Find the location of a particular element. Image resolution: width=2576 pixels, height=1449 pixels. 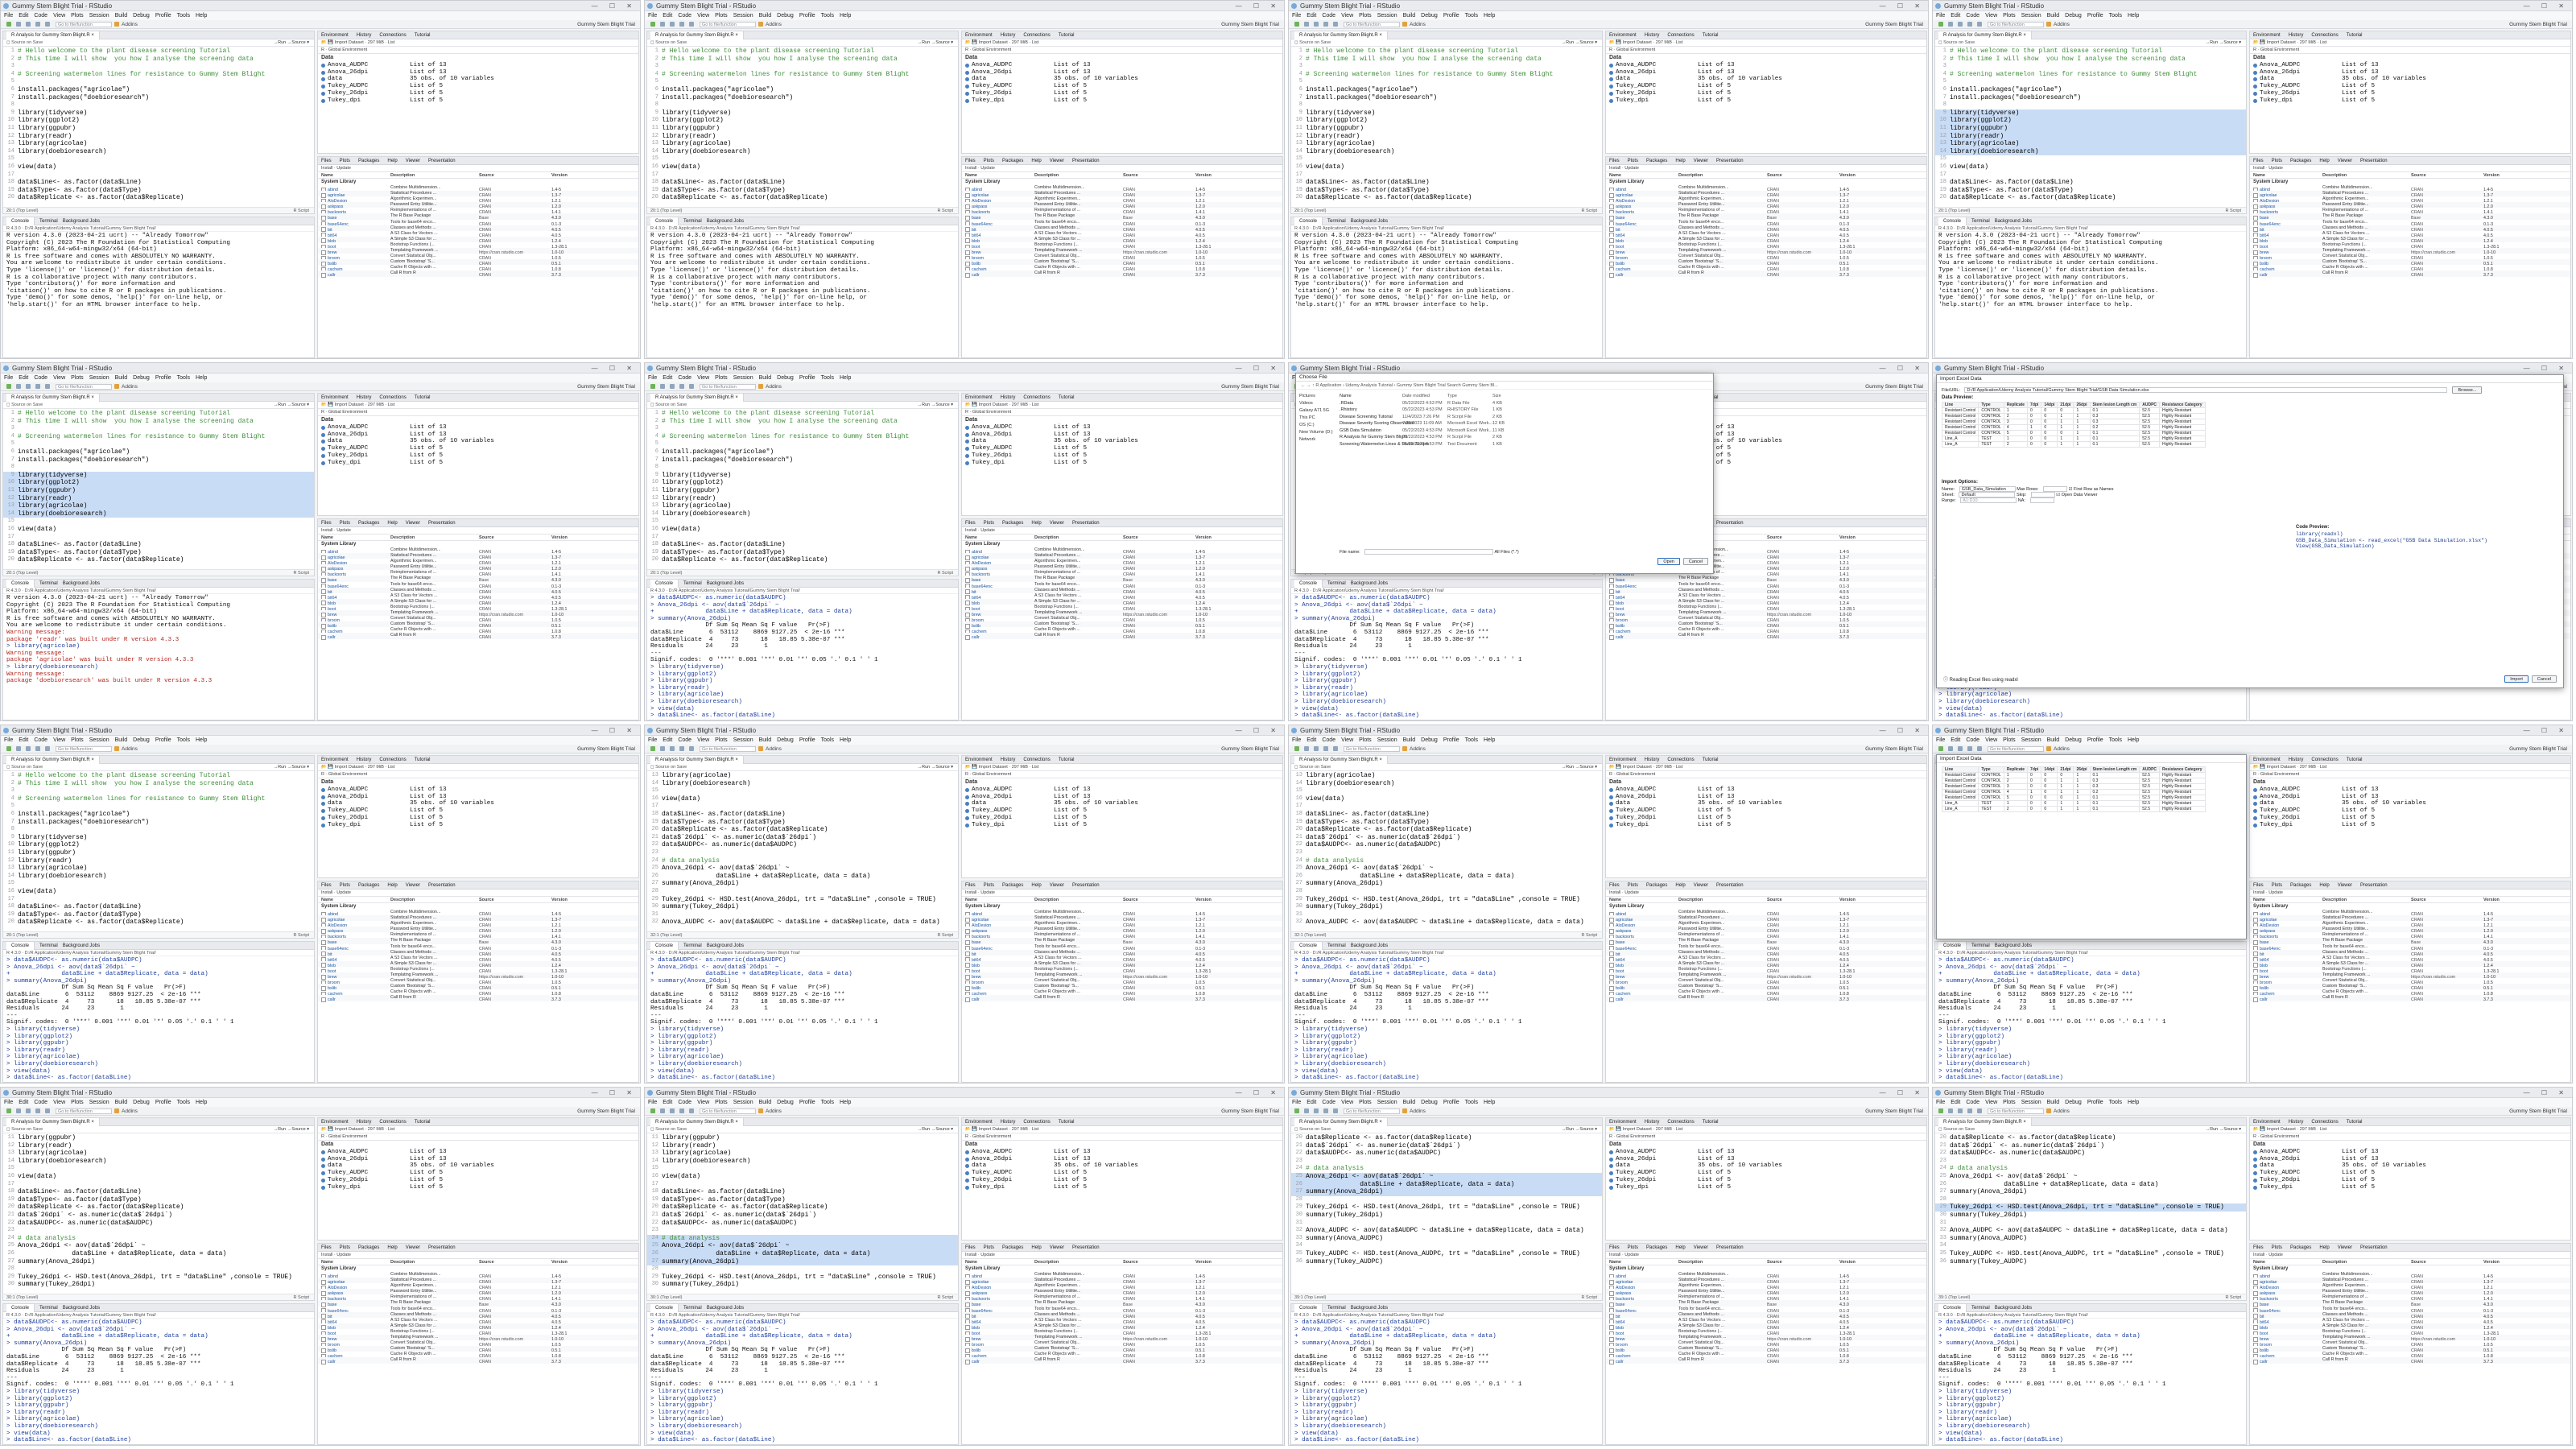

package-row: callrCall R from RCRAN3.7.3 is located at coordinates (1122, 998).